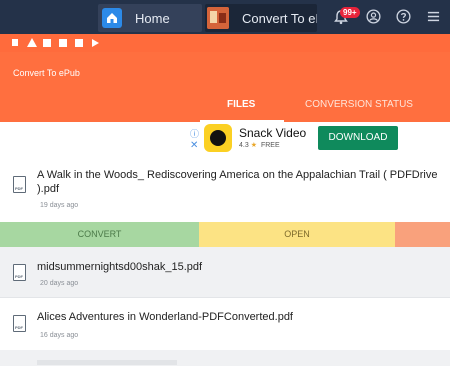 Image resolution: width=450 pixels, height=366 pixels. What do you see at coordinates (120, 267) in the screenshot?
I see `file-name: midsummernightsd00shak_15.pdf` at bounding box center [120, 267].